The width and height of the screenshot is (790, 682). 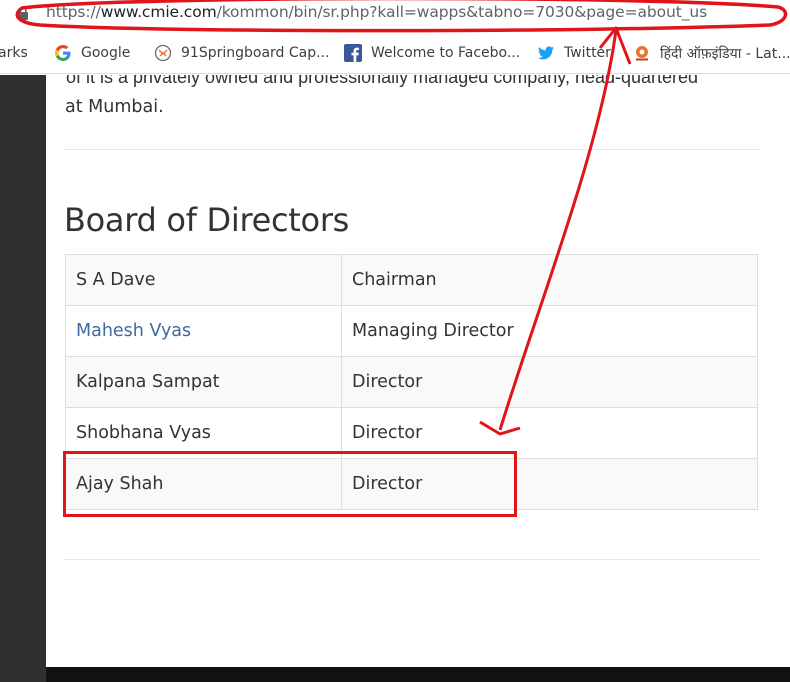 I want to click on intro-text-tail: at Mumbai., so click(x=114, y=107).